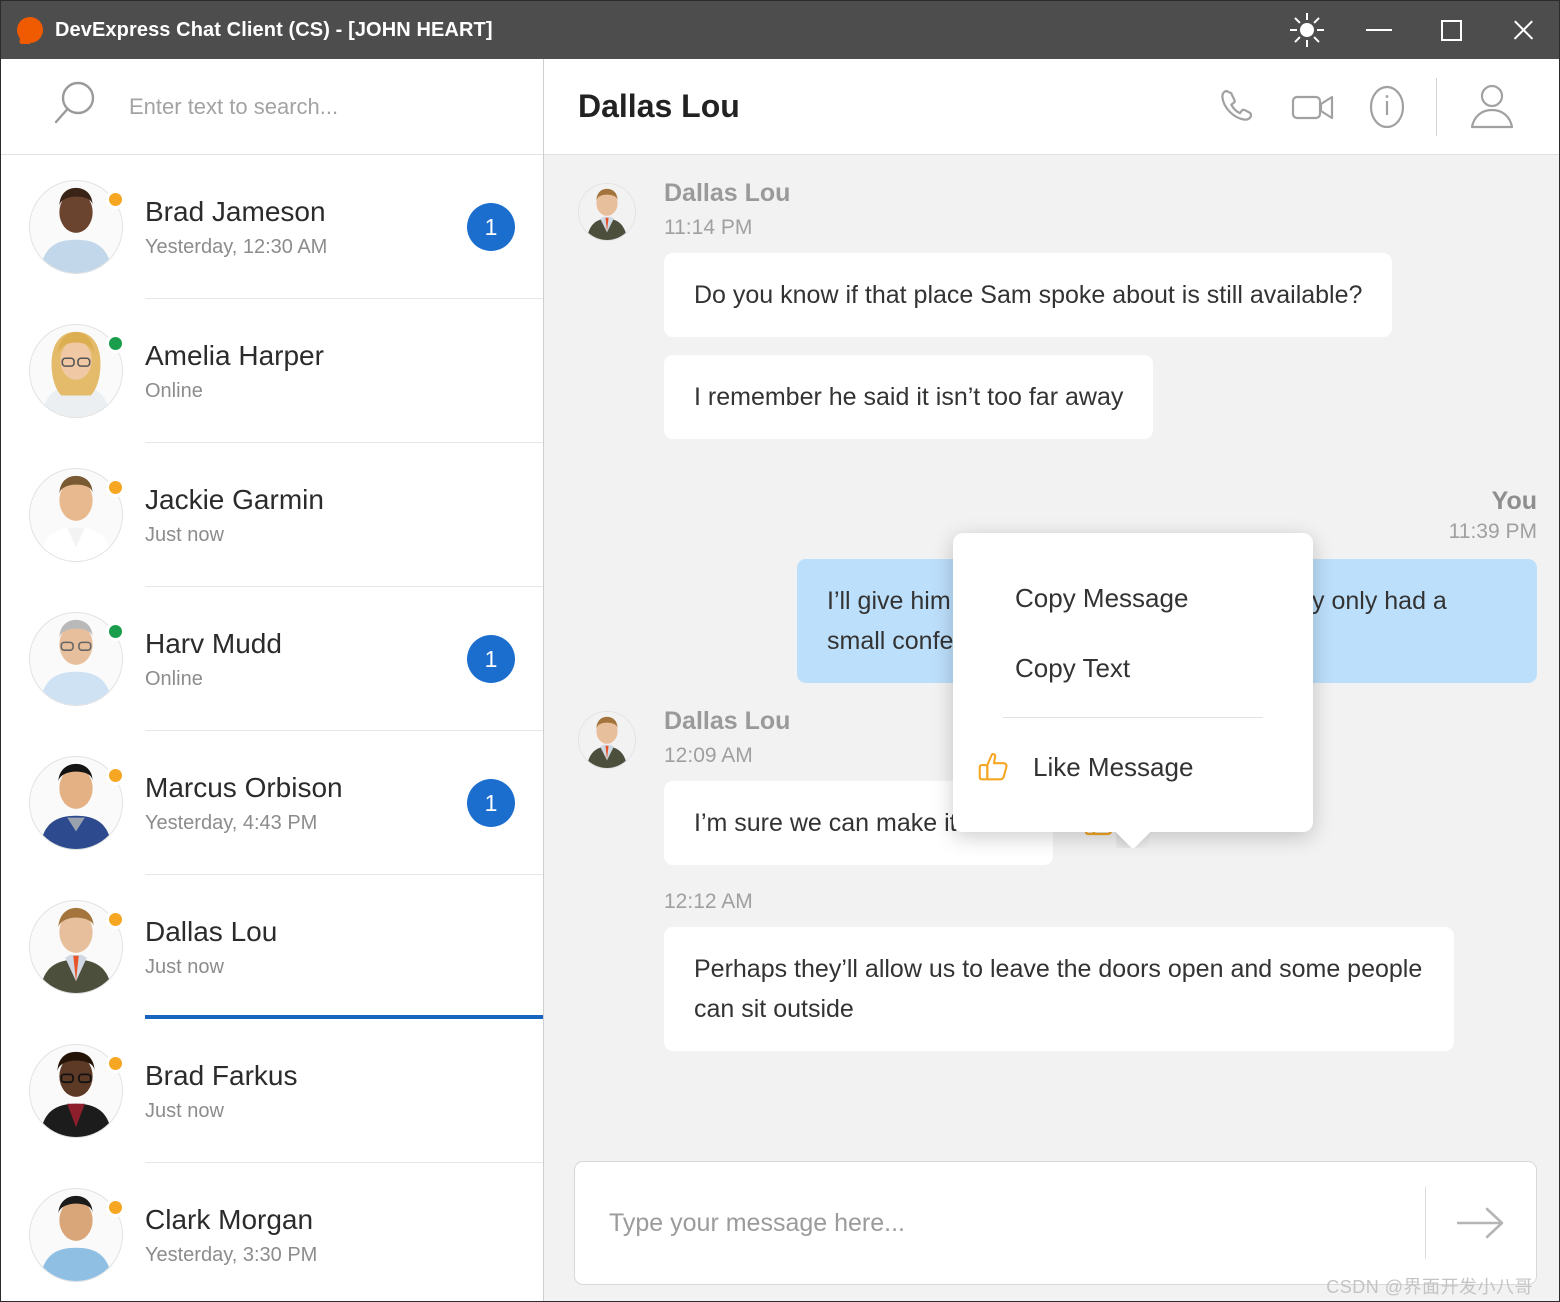  Describe the element at coordinates (221, 1075) in the screenshot. I see `contact-name: Brad Farkus` at that location.